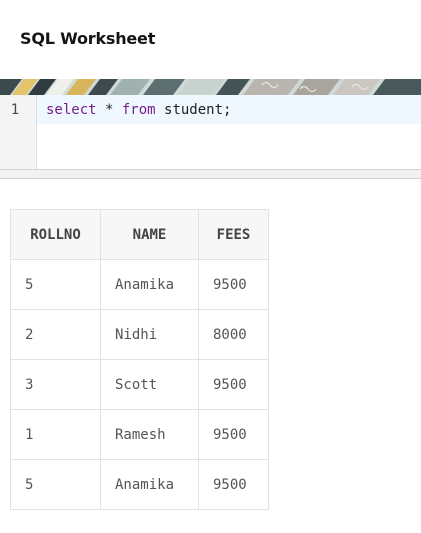  I want to click on banner-pattern-graphic, so click(210, 87).